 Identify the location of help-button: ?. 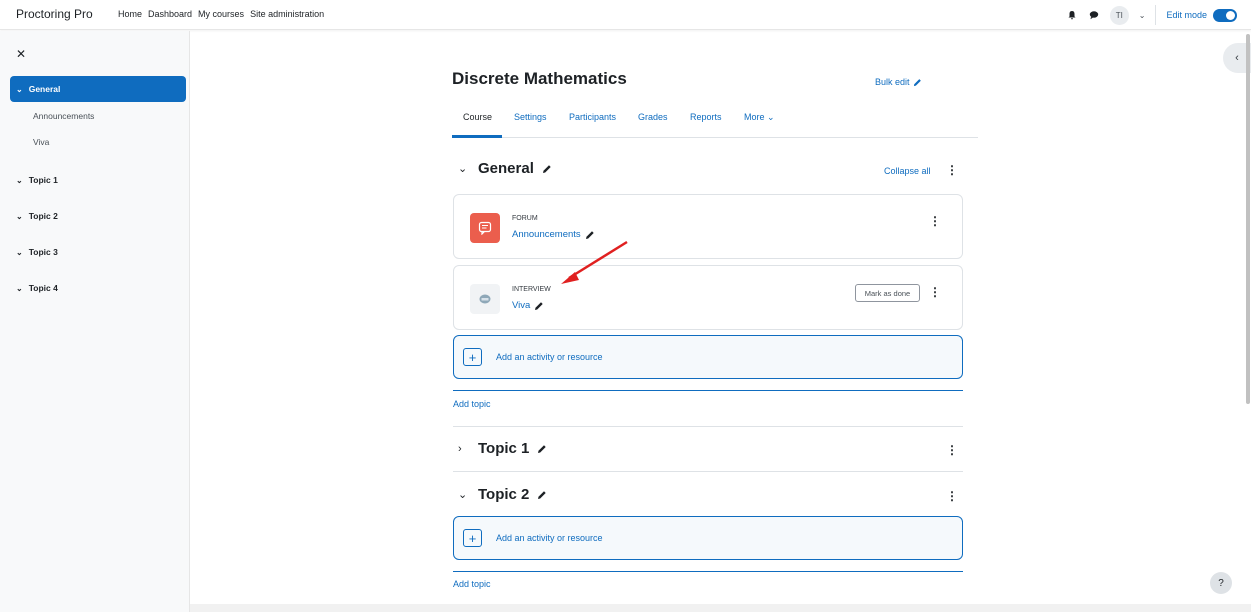
(1221, 583).